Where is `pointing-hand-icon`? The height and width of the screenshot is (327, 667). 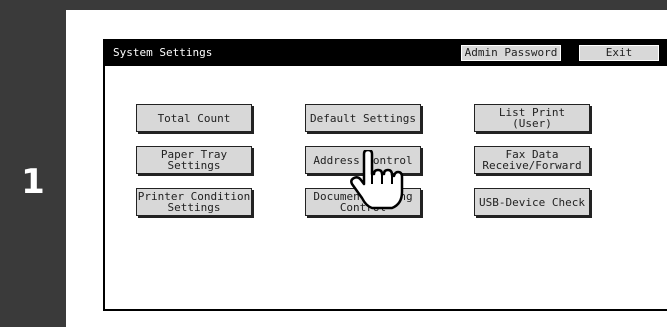 pointing-hand-icon is located at coordinates (377, 180).